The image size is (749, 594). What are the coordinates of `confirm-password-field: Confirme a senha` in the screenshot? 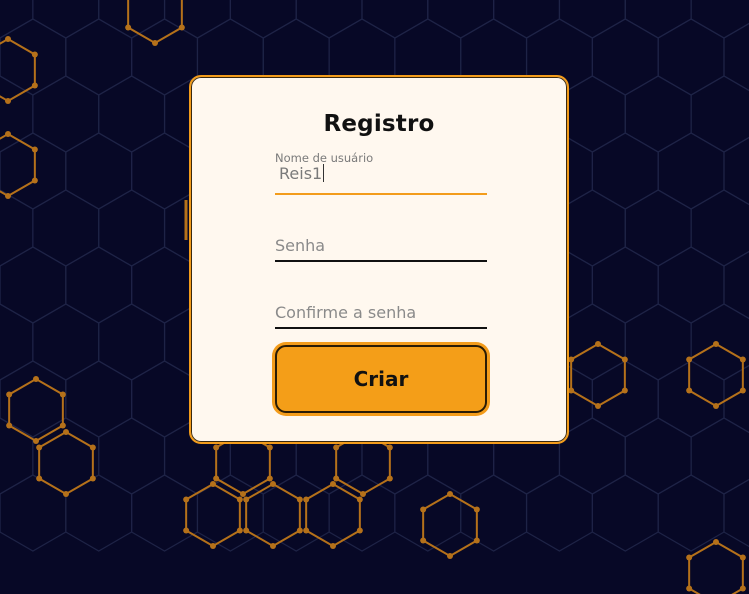 It's located at (381, 317).